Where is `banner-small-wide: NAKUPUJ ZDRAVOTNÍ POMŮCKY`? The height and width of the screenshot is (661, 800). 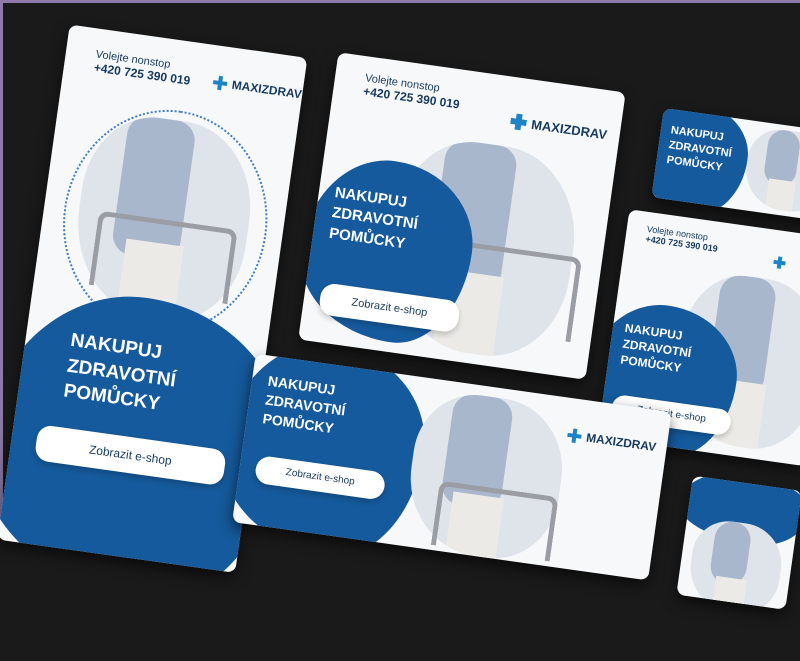
banner-small-wide: NAKUPUJ ZDRAVOTNÍ POMŮCKY is located at coordinates (725, 165).